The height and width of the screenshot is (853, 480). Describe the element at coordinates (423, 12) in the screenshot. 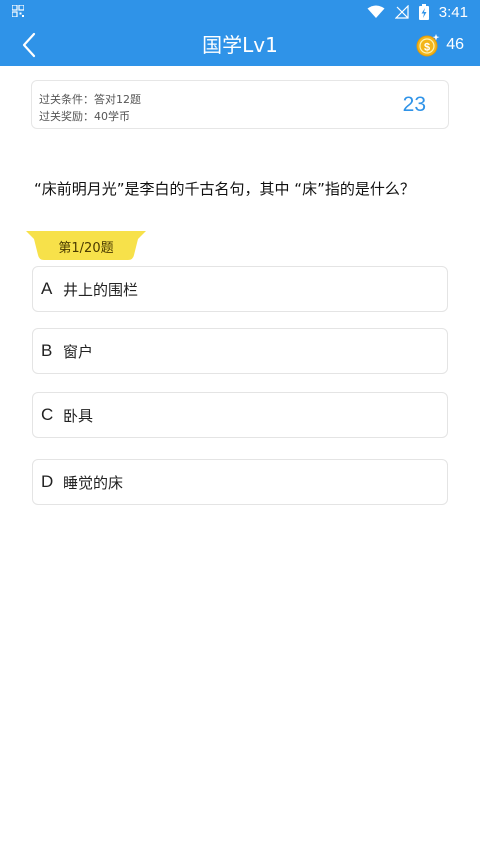

I see `battery-charging-icon` at that location.